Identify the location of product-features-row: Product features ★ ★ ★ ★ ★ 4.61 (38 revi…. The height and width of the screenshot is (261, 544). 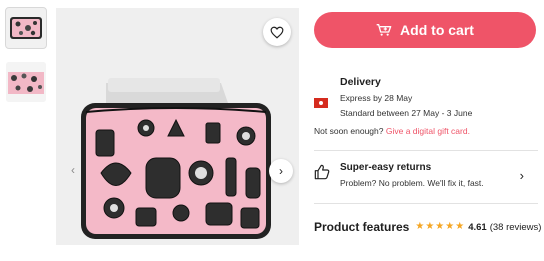
(428, 227).